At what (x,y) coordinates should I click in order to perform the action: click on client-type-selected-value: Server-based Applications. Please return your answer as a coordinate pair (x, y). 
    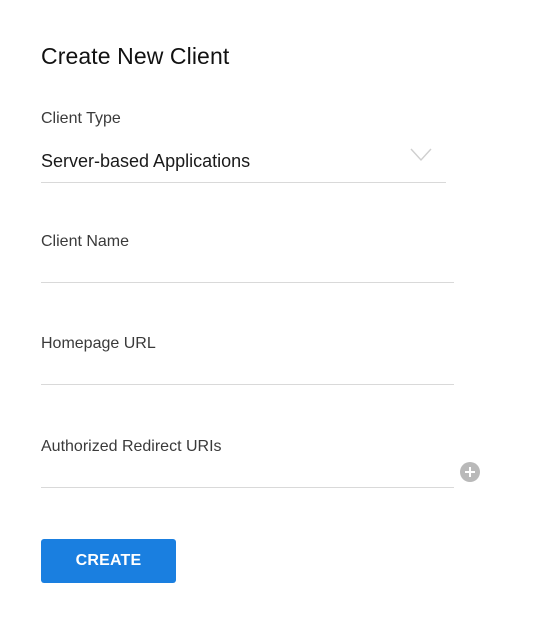
    Looking at the image, I should click on (146, 161).